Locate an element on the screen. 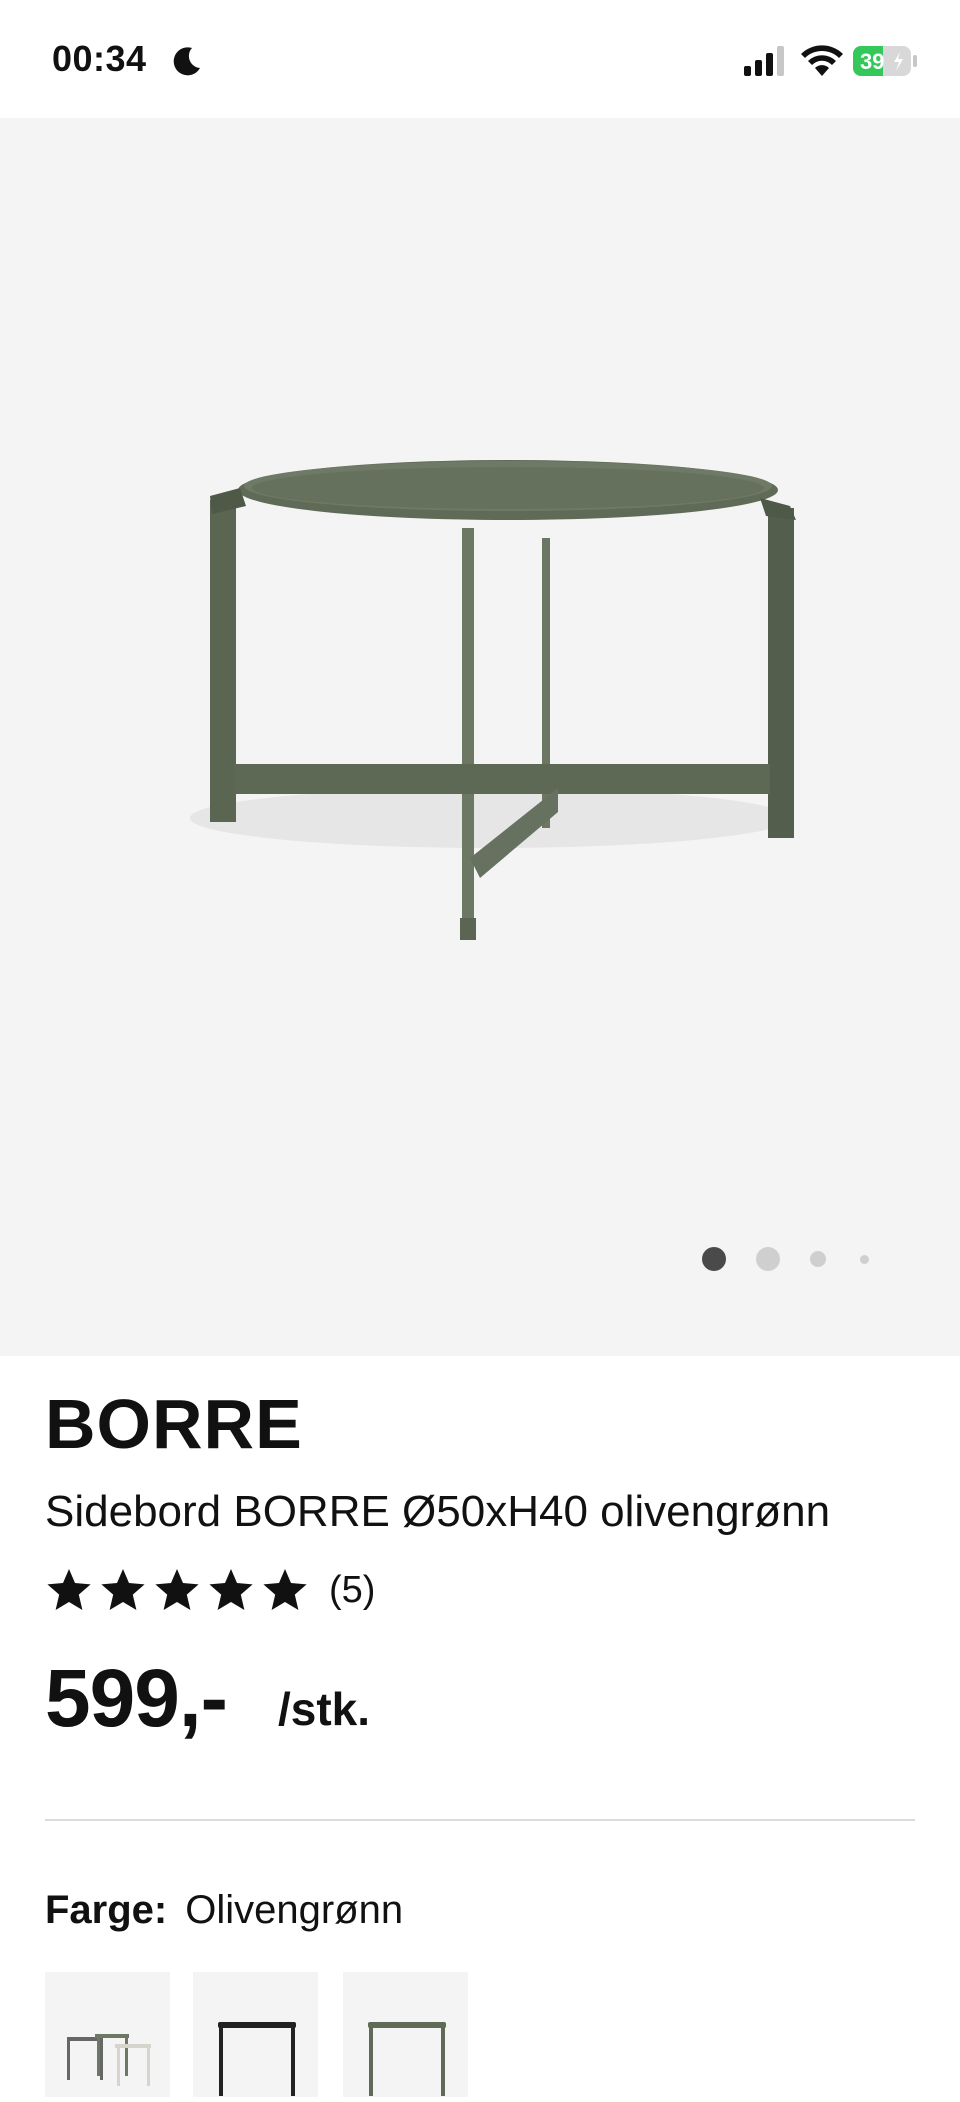  product-brand: BORRE is located at coordinates (174, 1424).